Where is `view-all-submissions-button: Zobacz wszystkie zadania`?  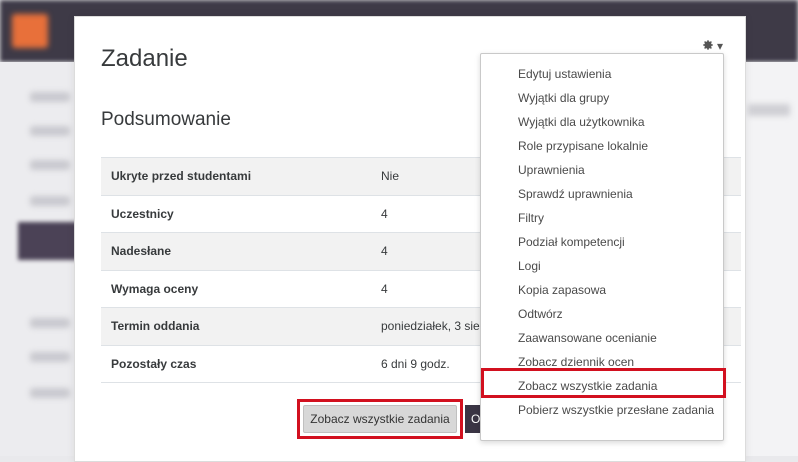
view-all-submissions-button: Zobacz wszystkie zadania is located at coordinates (380, 419).